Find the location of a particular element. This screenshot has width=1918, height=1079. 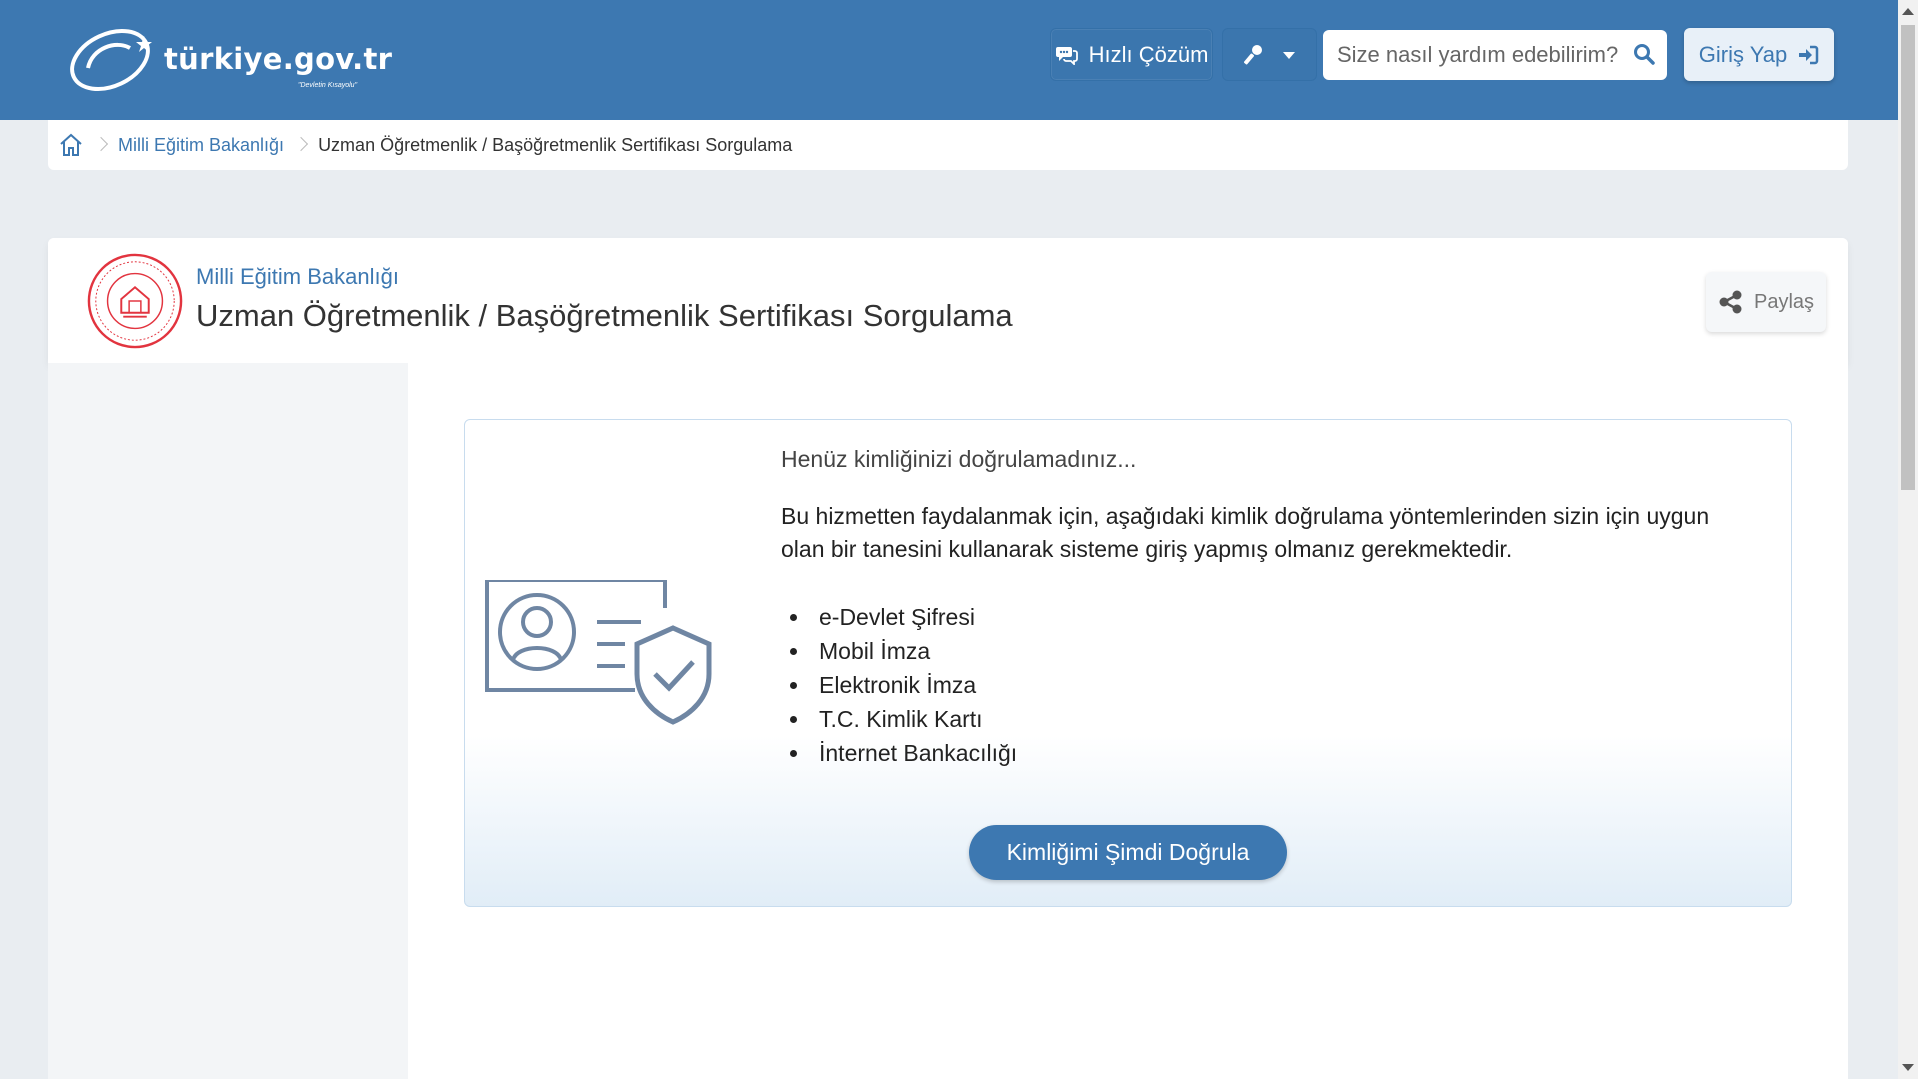

share-icon is located at coordinates (1730, 302).